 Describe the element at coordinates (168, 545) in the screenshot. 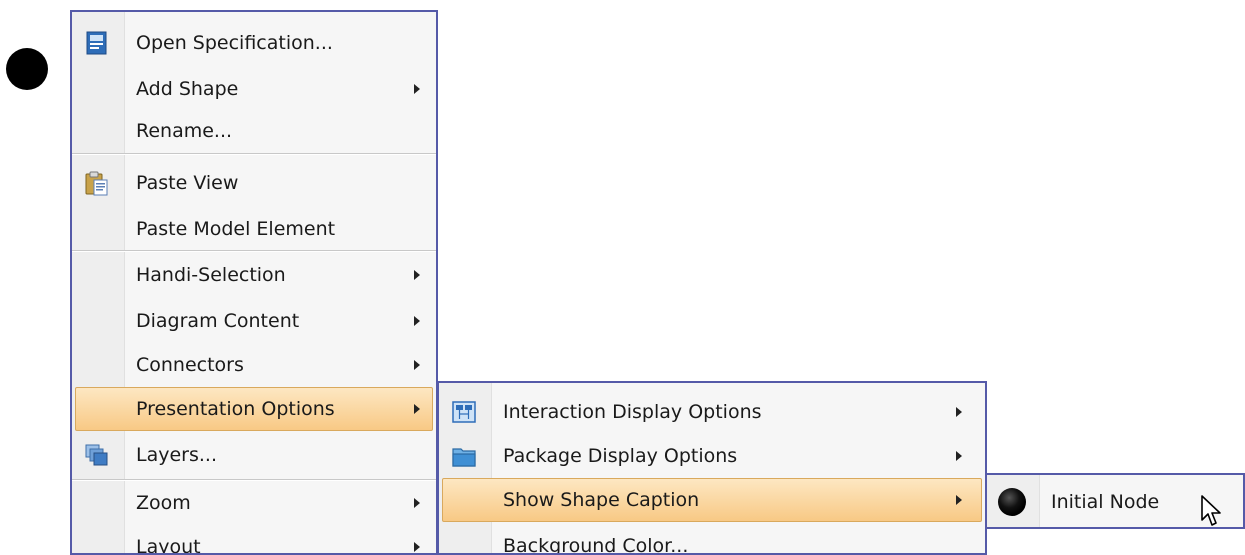

I see `menu-item-label: Layout` at that location.